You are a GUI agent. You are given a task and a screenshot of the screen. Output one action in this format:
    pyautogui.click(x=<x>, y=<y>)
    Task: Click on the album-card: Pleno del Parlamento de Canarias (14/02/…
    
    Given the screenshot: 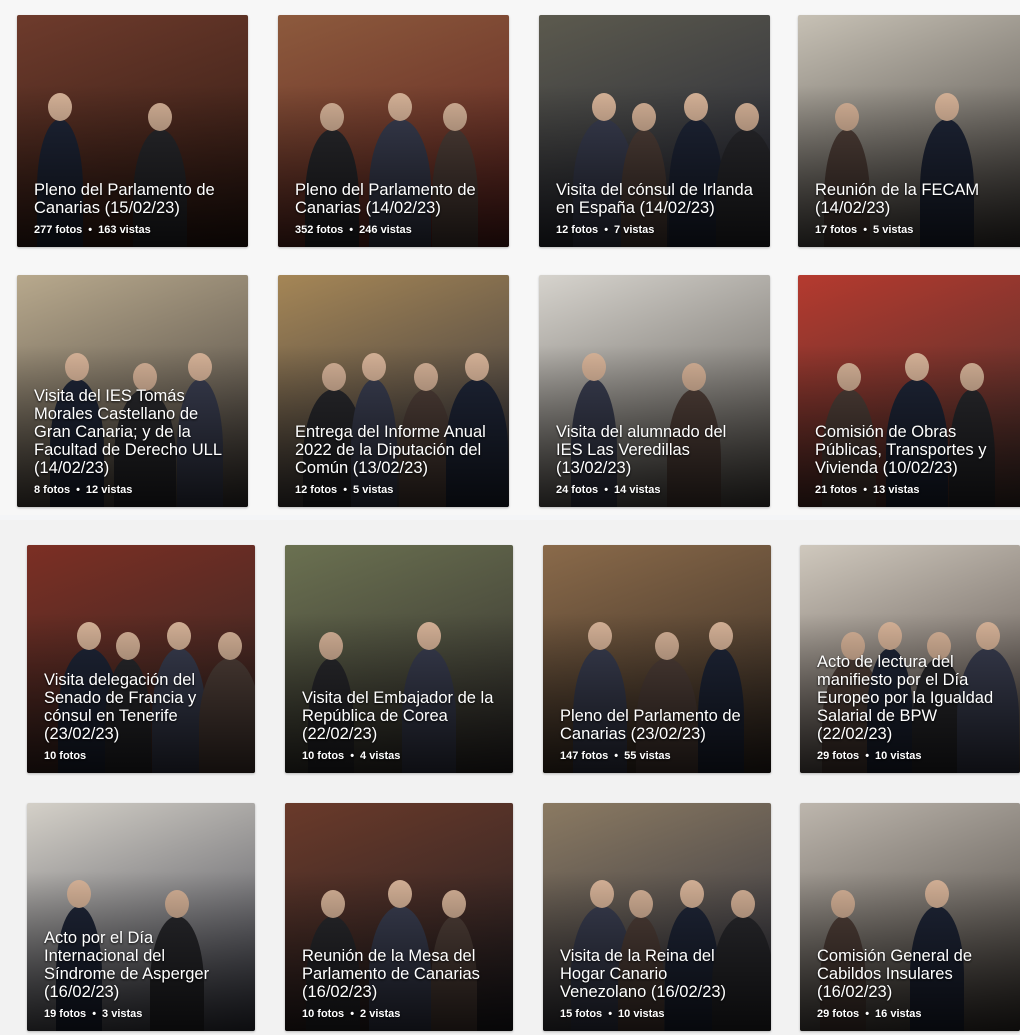 What is the action you would take?
    pyautogui.click(x=393, y=131)
    